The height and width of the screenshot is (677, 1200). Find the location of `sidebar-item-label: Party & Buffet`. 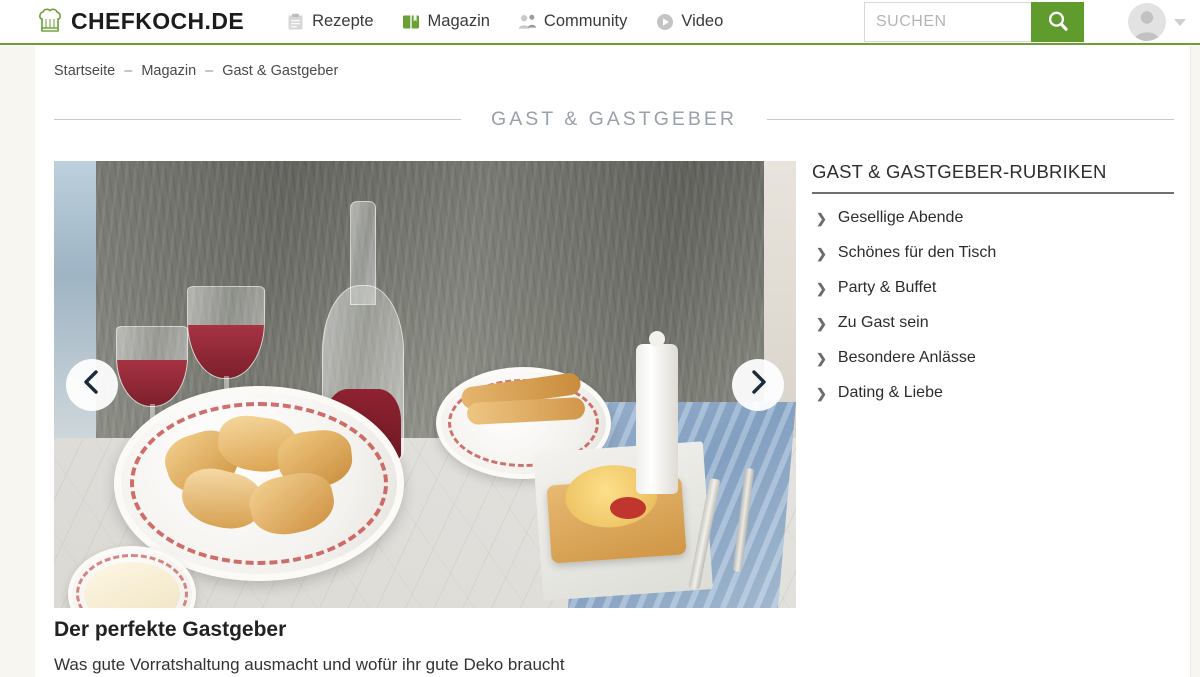

sidebar-item-label: Party & Buffet is located at coordinates (887, 287).